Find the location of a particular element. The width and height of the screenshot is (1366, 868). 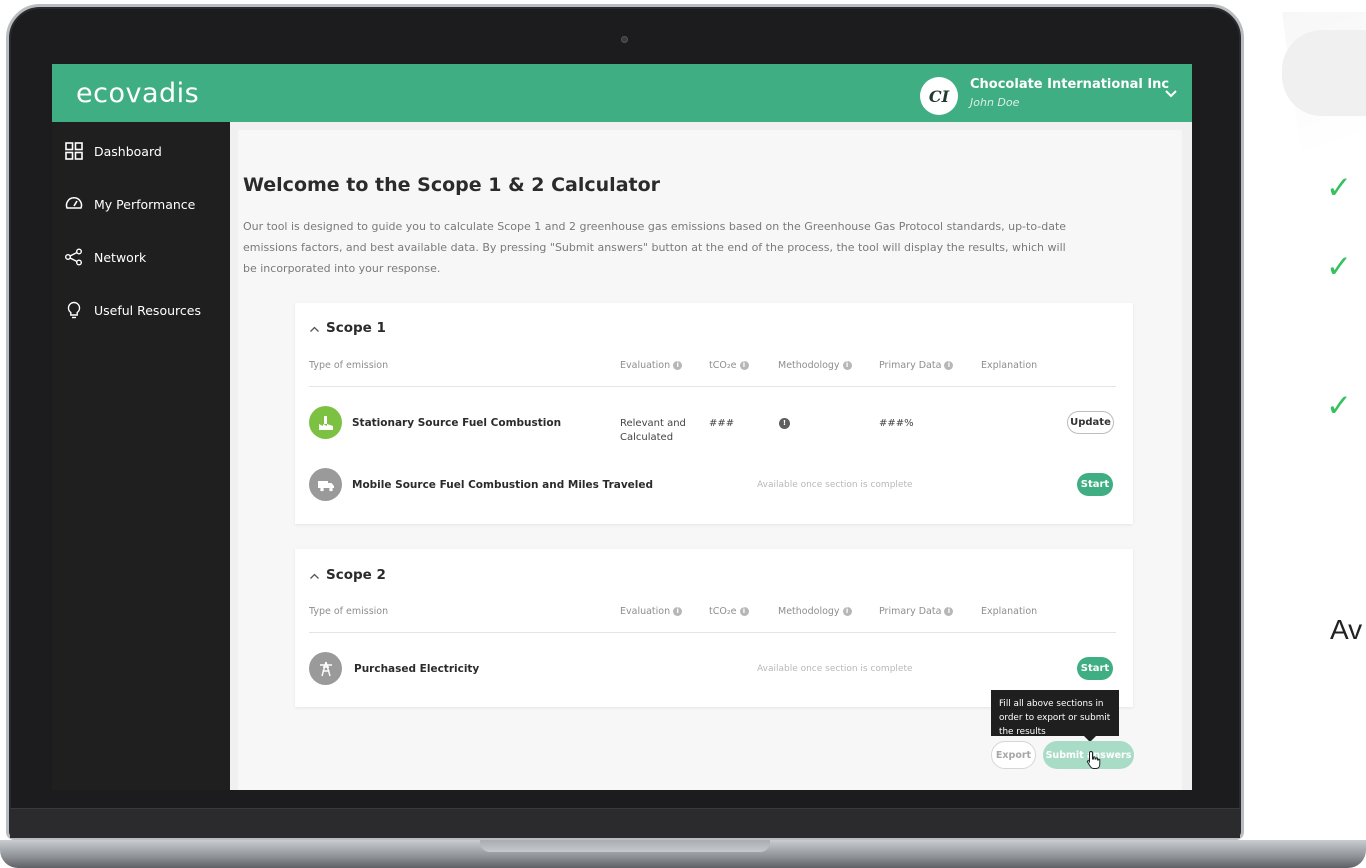

methodology-info-icon: ! is located at coordinates (784, 423).